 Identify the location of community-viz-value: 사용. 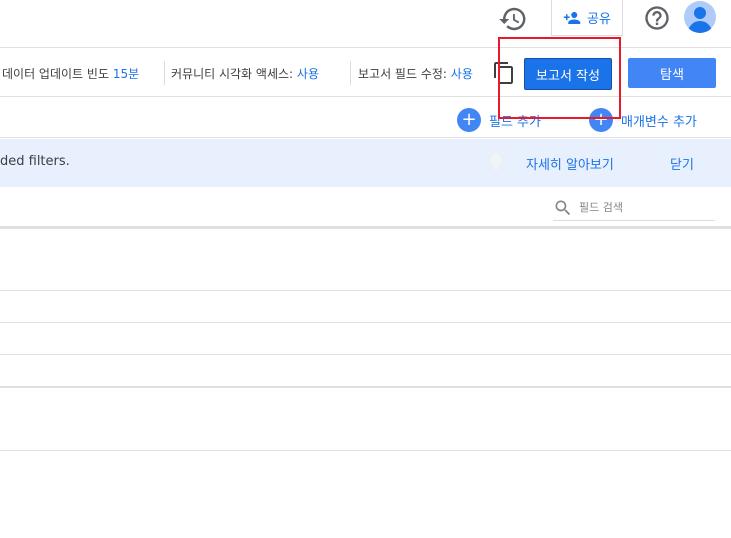
(308, 74).